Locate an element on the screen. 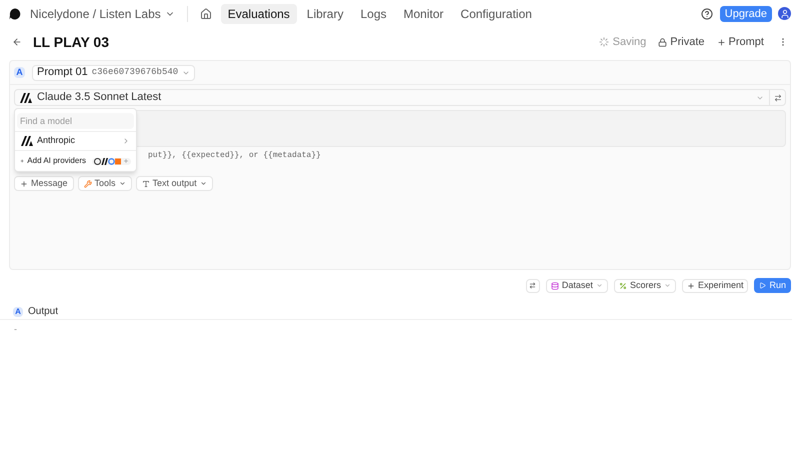 The image size is (800, 470). output-value: - is located at coordinates (15, 329).